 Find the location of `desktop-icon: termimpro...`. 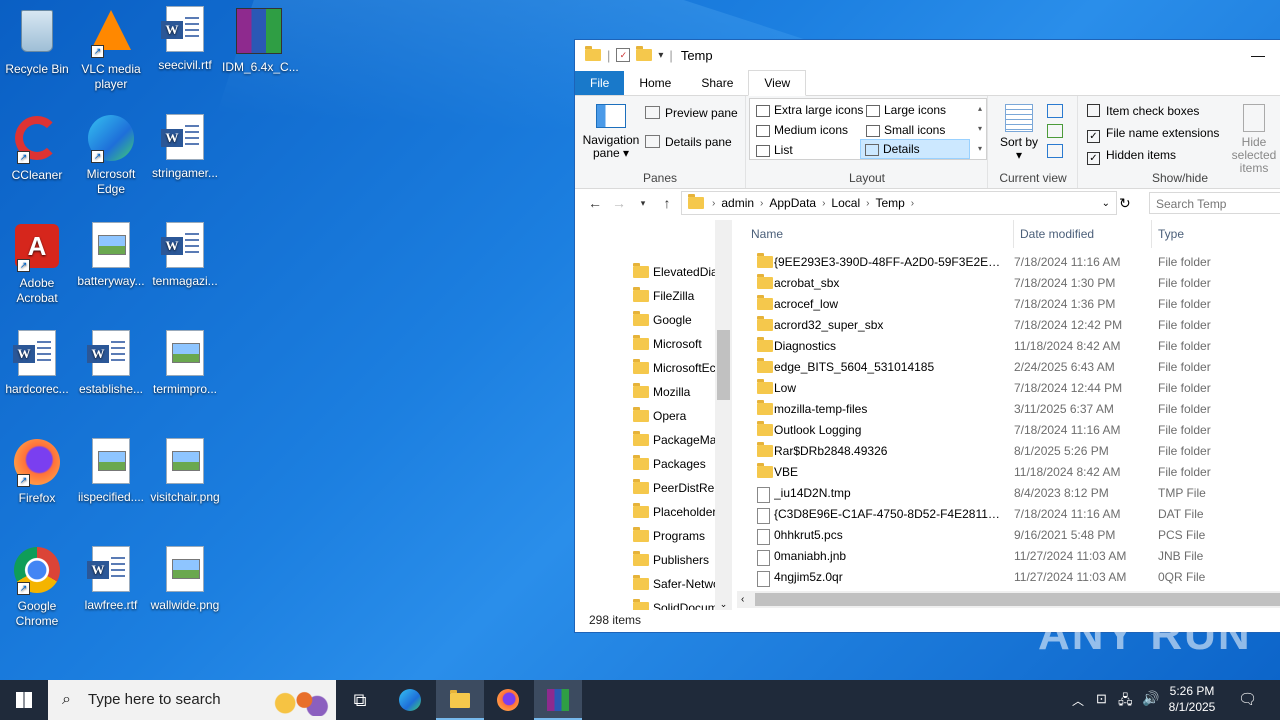

desktop-icon: termimpro... is located at coordinates (185, 363).